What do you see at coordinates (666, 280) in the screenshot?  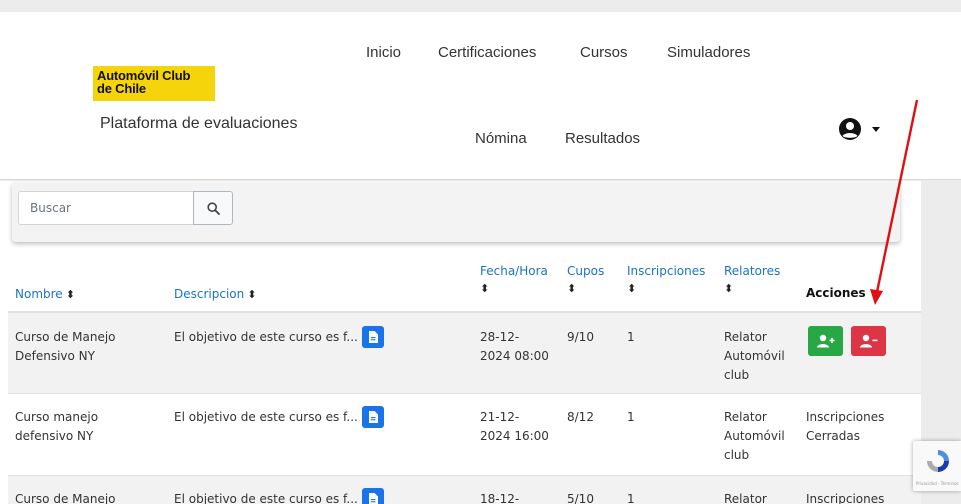 I see `header-inscripciones: Inscripciones ⬍` at bounding box center [666, 280].